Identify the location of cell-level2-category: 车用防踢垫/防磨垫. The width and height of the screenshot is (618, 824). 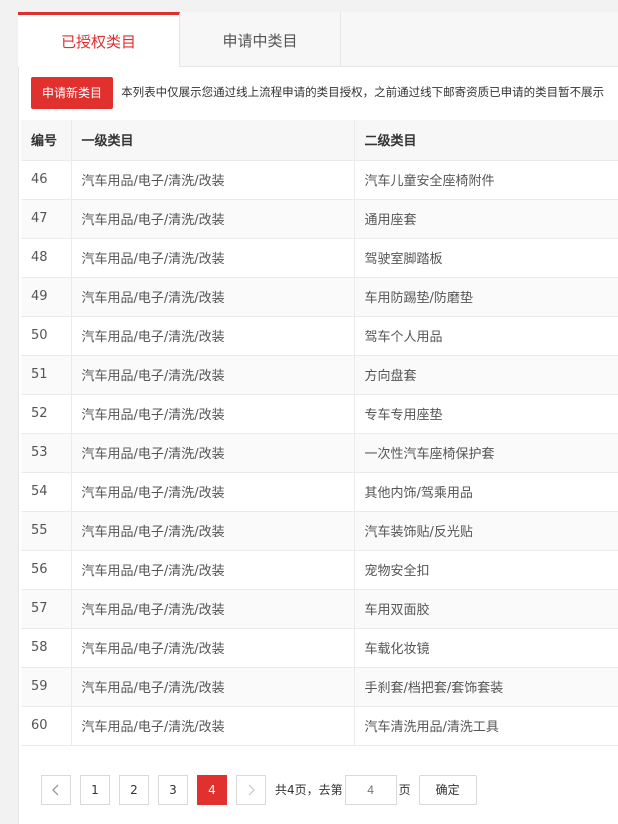
(486, 297).